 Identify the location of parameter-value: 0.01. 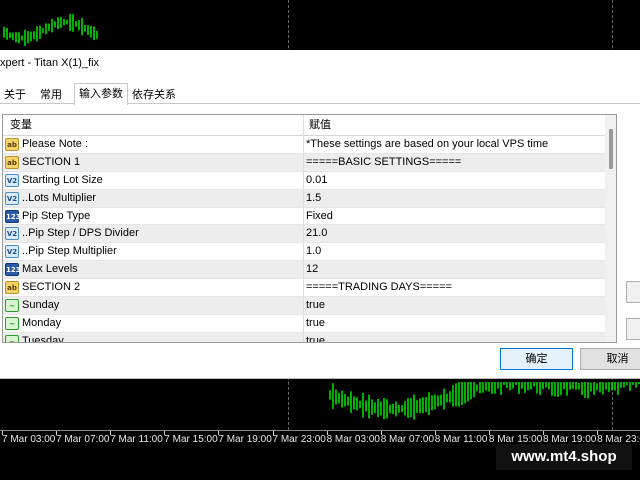
(316, 180).